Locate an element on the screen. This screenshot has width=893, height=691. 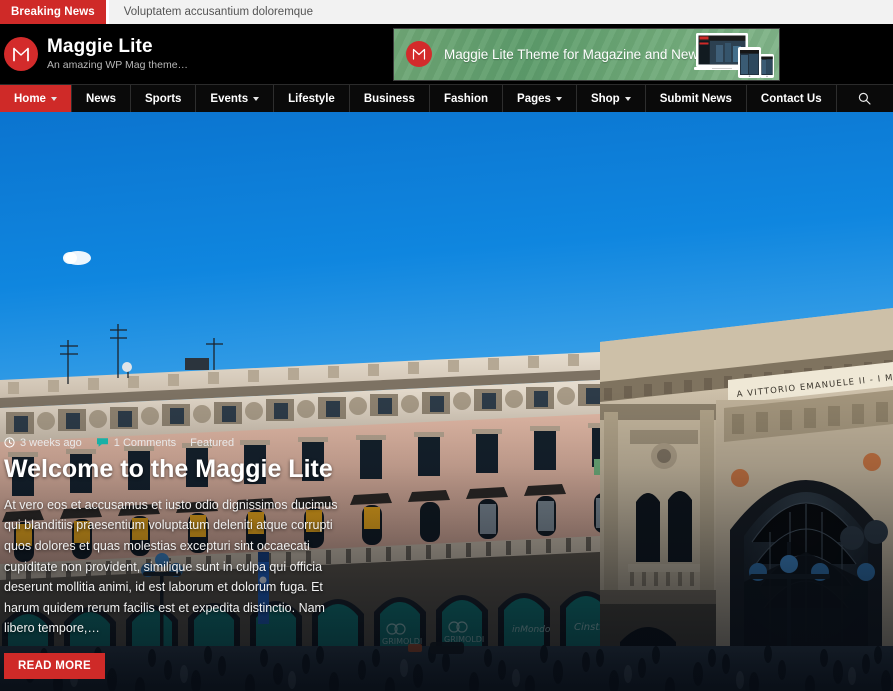
nav-item-news: News is located at coordinates (101, 98).